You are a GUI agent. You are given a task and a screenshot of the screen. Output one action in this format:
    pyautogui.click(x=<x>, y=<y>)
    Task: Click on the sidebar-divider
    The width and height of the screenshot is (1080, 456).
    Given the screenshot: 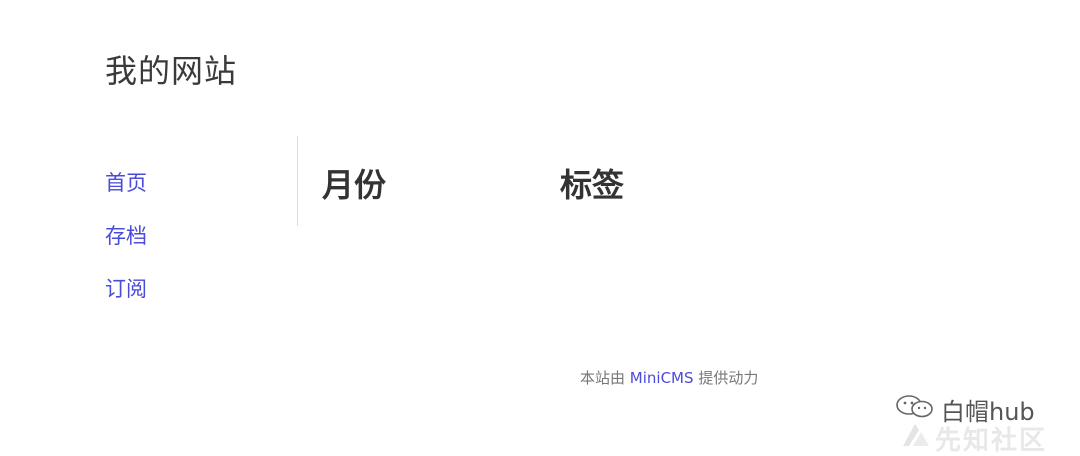 What is the action you would take?
    pyautogui.click(x=297, y=181)
    